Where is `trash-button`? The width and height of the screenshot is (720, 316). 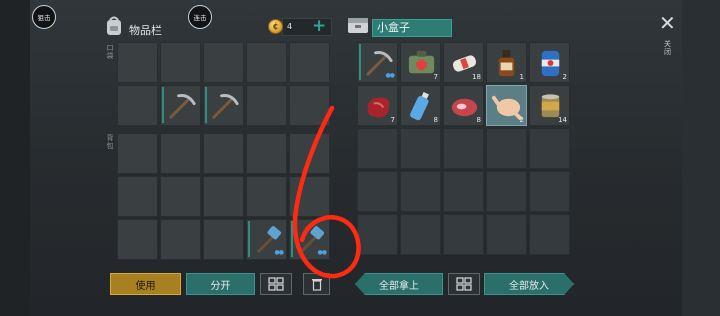
trash-button is located at coordinates (316, 284).